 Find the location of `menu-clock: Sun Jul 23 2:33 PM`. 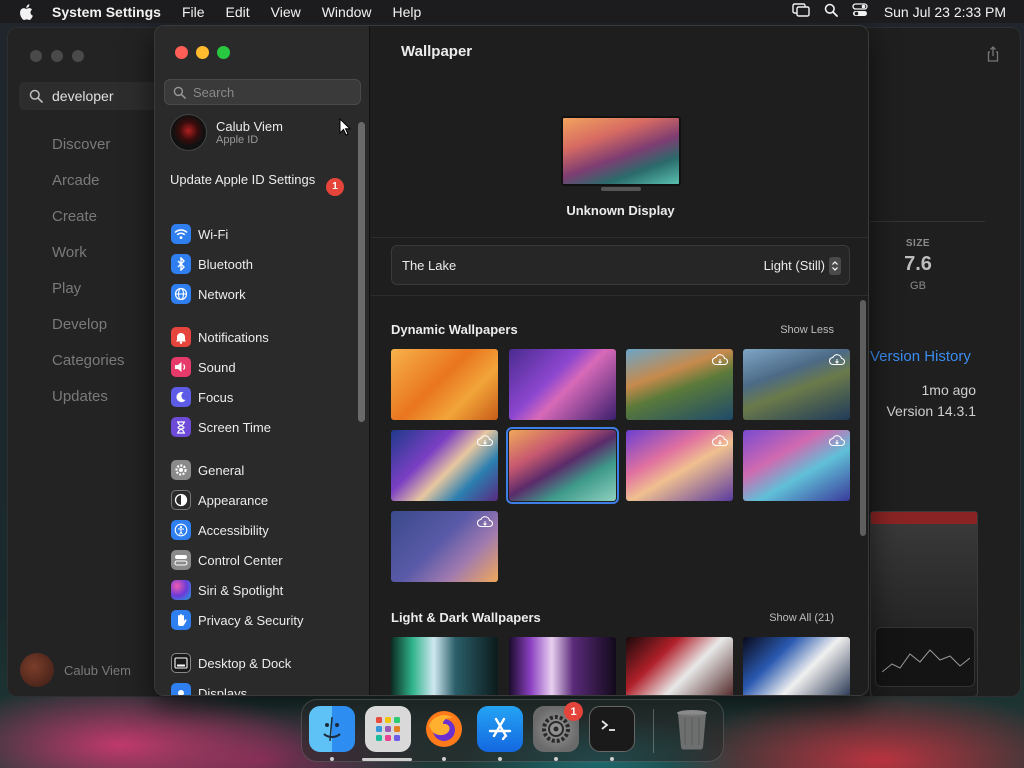

menu-clock: Sun Jul 23 2:33 PM is located at coordinates (945, 12).